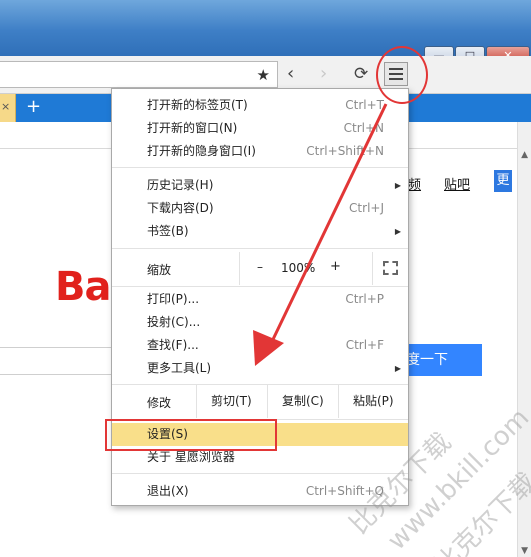 This screenshot has height=557, width=531. I want to click on fullscreen-button, so click(390, 268).